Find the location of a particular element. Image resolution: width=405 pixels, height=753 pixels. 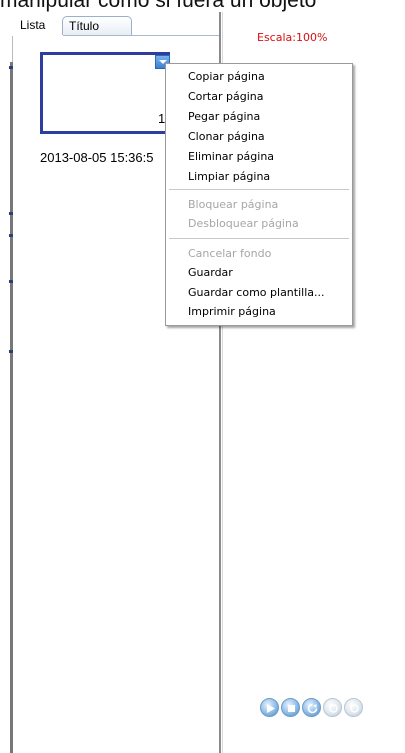

panel-border is located at coordinates (11, 407).